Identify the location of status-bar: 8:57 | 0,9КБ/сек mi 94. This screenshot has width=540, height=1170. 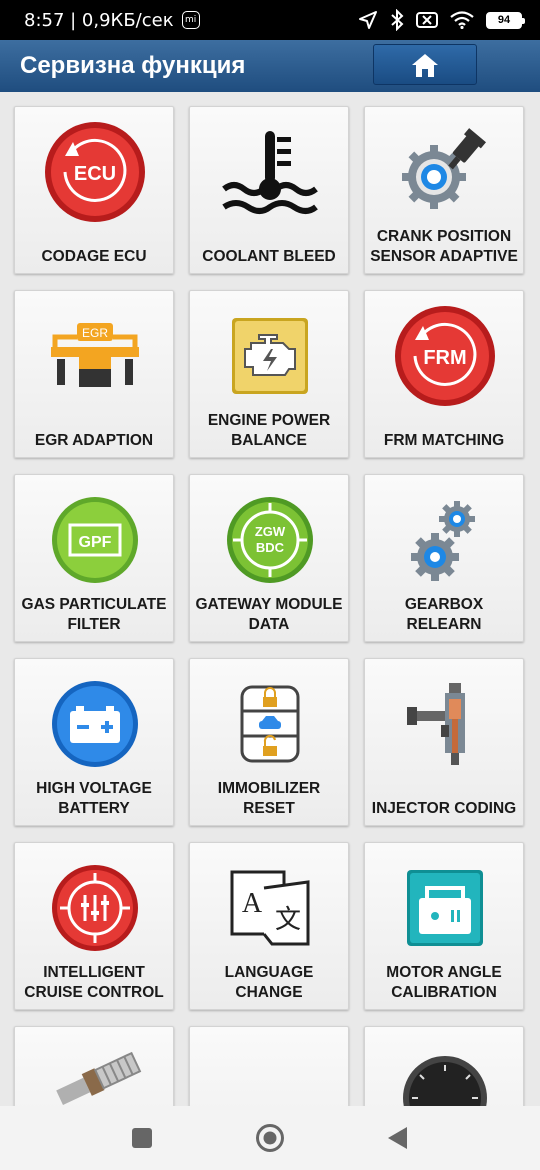
(270, 20).